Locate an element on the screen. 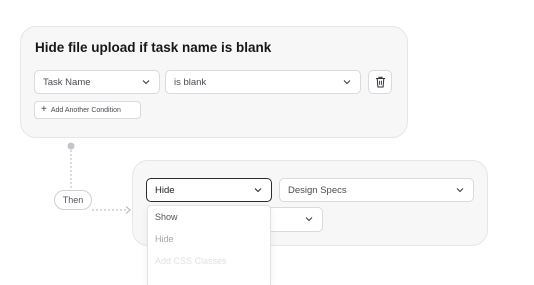 The image size is (534, 285). connector-arrowhead is located at coordinates (128, 210).